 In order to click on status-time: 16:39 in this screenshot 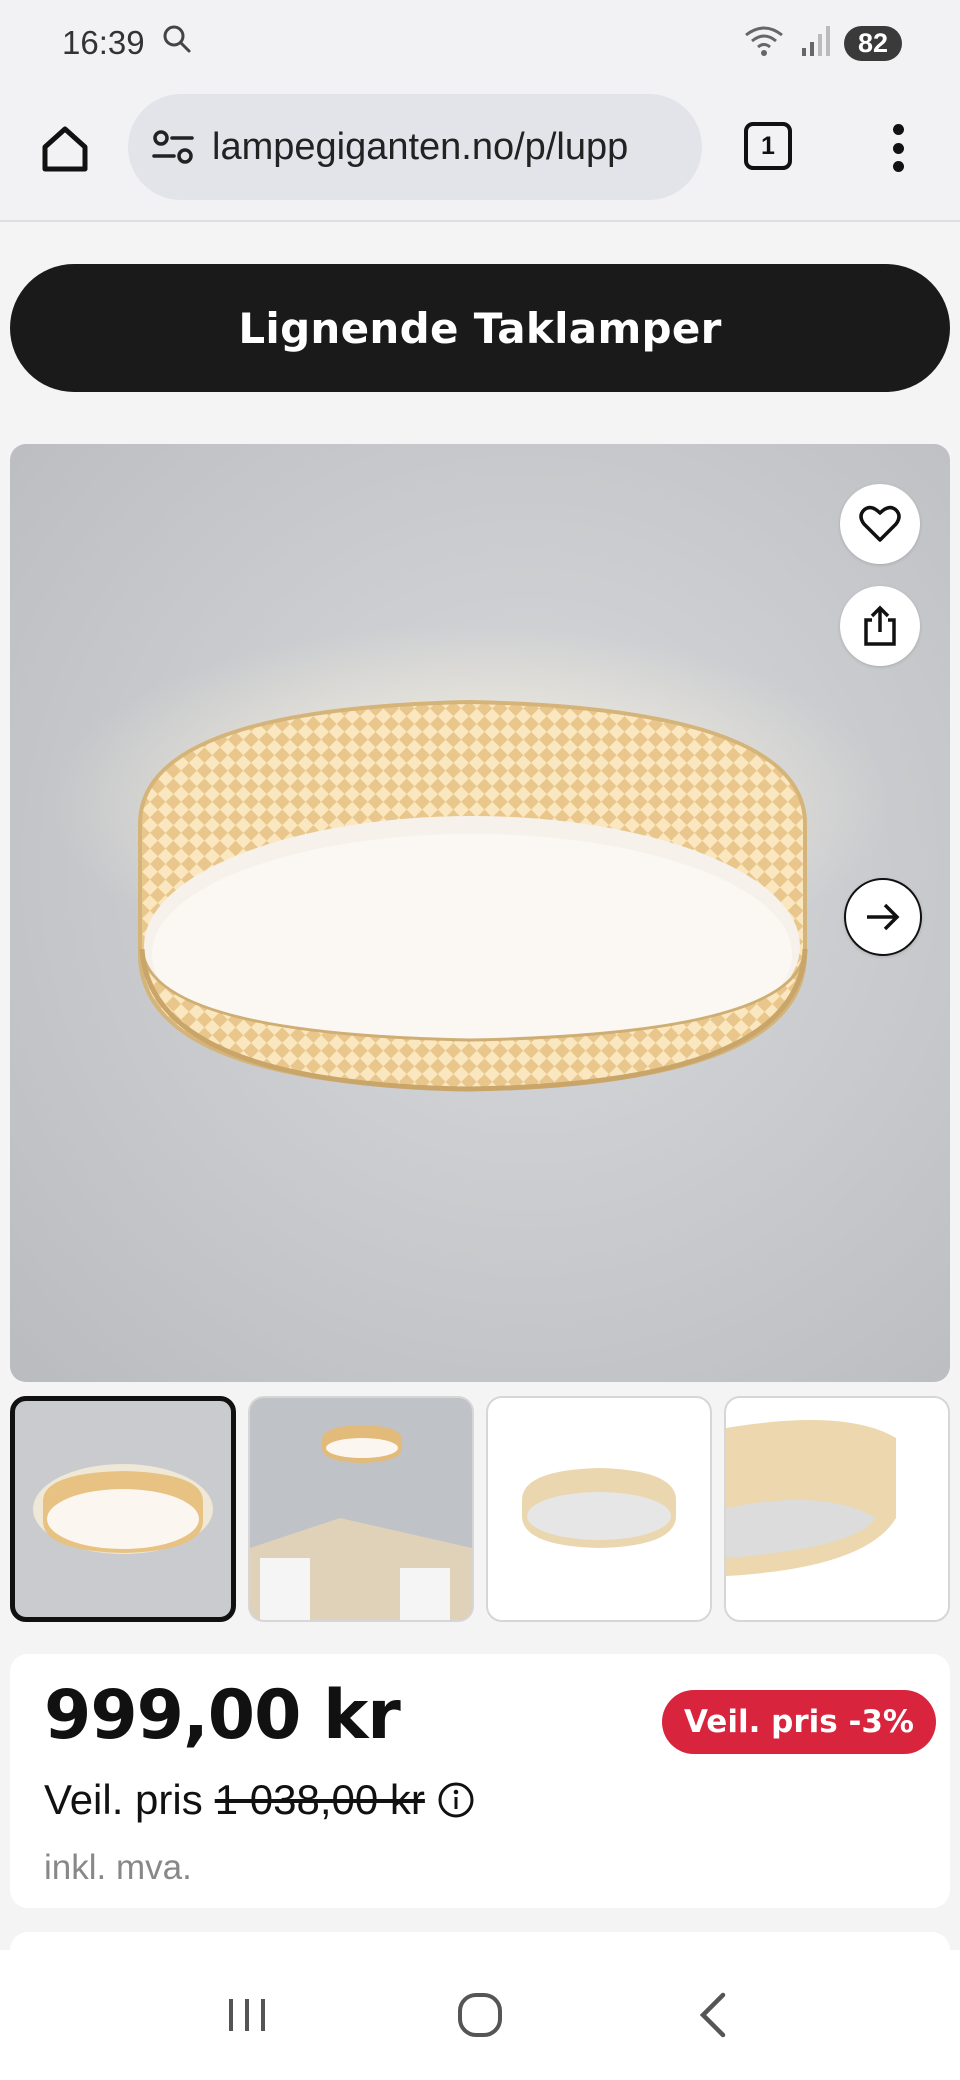, I will do `click(103, 42)`.